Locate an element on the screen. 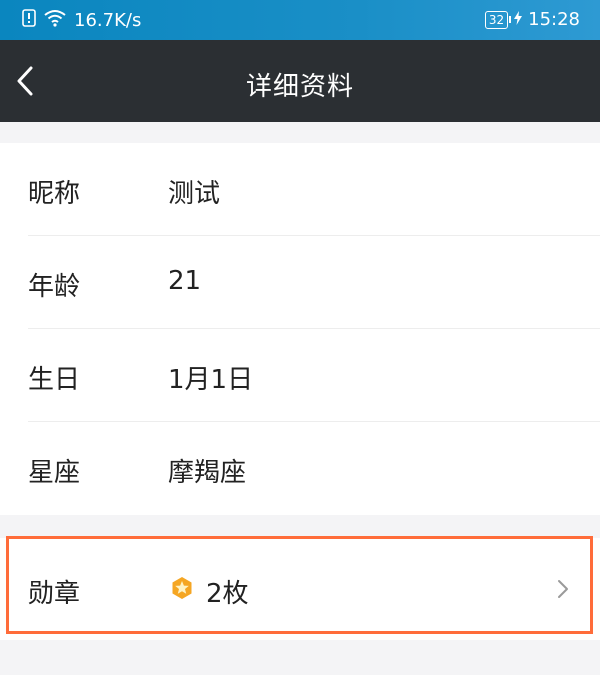  clock: 15:28 is located at coordinates (554, 19).